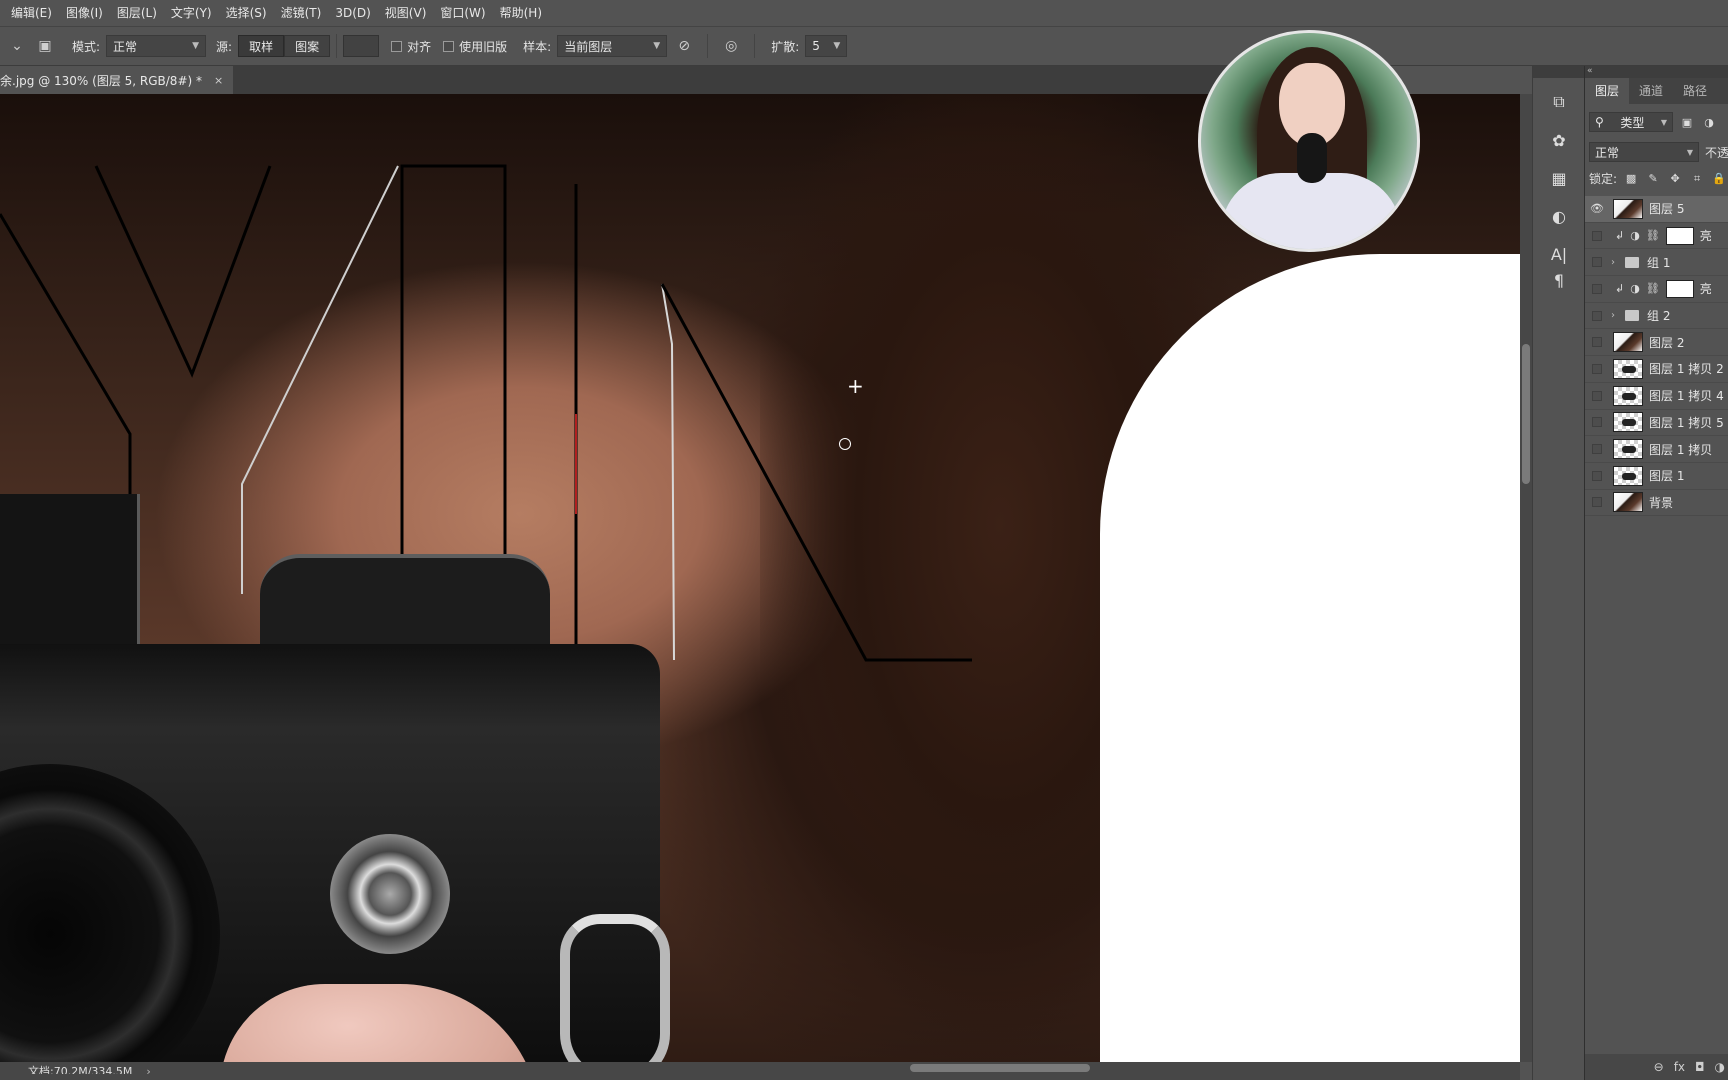  Describe the element at coordinates (1631, 179) in the screenshot. I see `lock-transparent-icon: ▩` at that location.